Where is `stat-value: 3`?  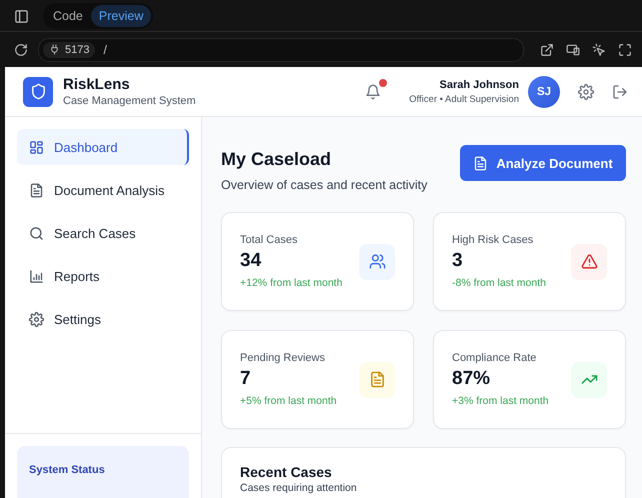
stat-value: 3 is located at coordinates (458, 261).